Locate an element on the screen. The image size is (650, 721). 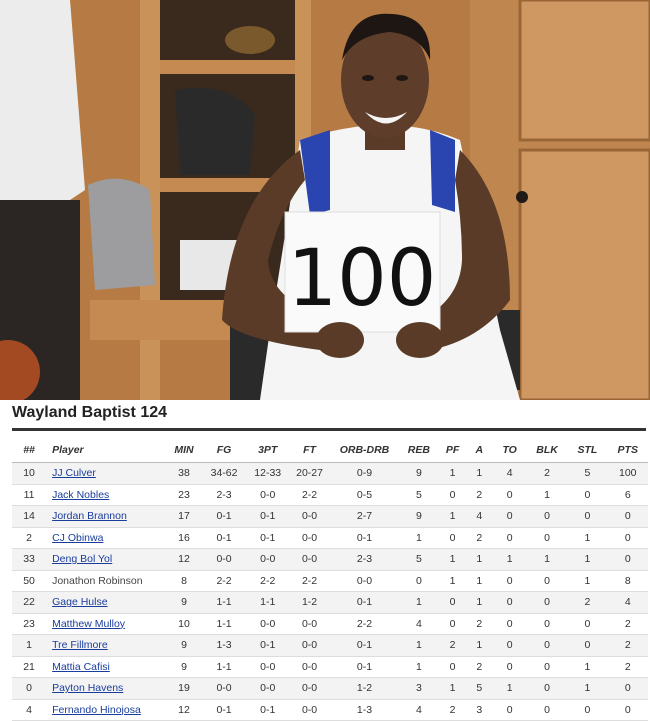
stat-cell-min: 12 is located at coordinates (184, 559).